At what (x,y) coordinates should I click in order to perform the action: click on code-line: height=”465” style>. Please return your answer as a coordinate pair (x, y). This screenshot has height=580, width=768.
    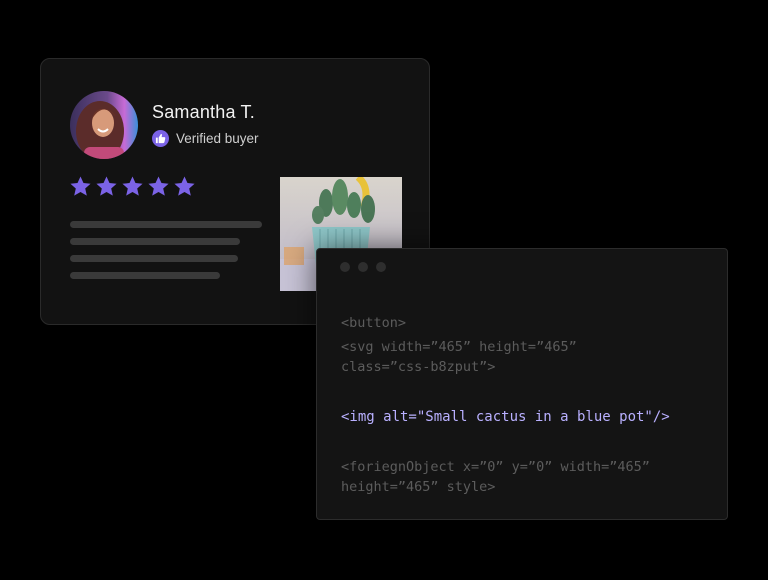
    Looking at the image, I should click on (418, 487).